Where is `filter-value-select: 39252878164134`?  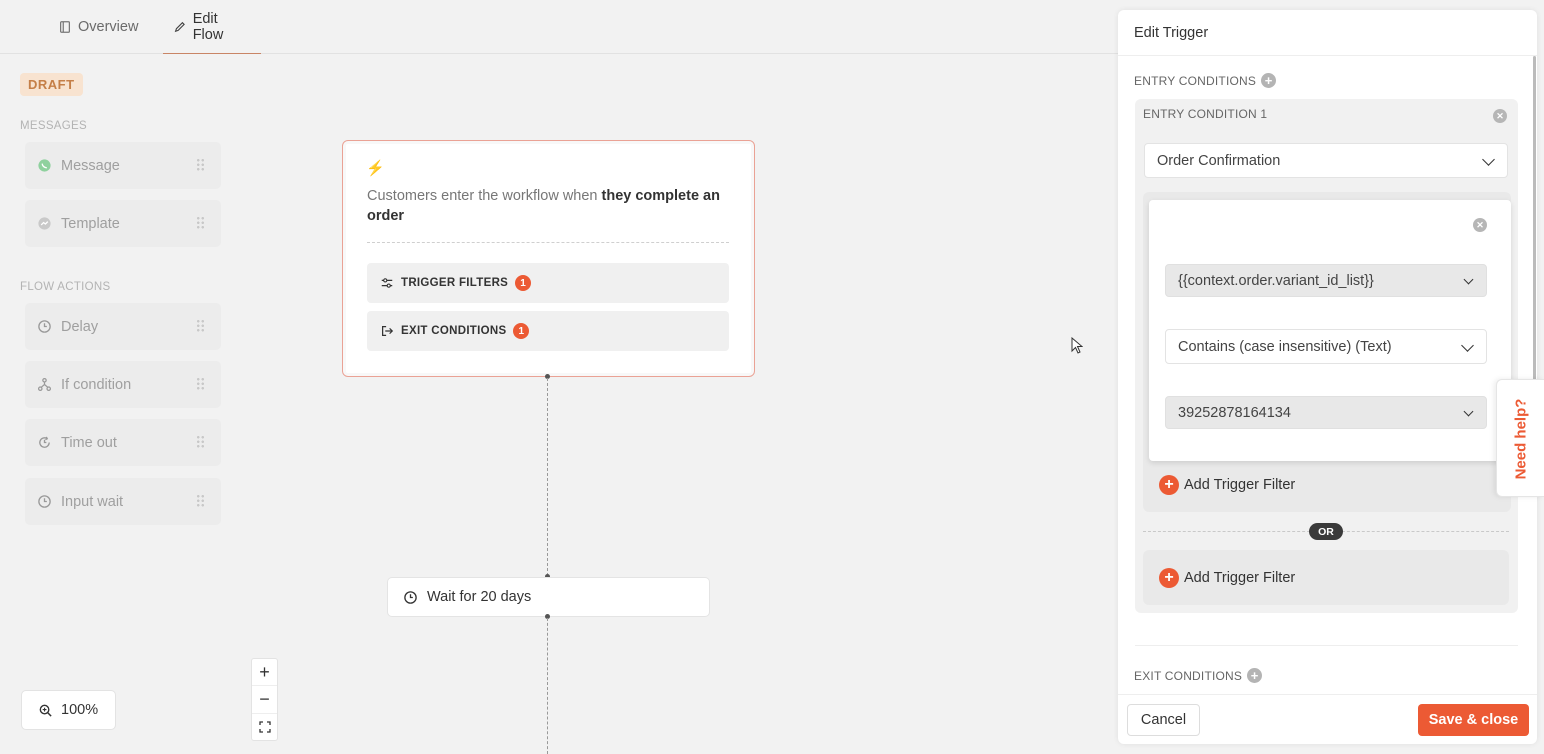
filter-value-select: 39252878164134 is located at coordinates (1326, 412).